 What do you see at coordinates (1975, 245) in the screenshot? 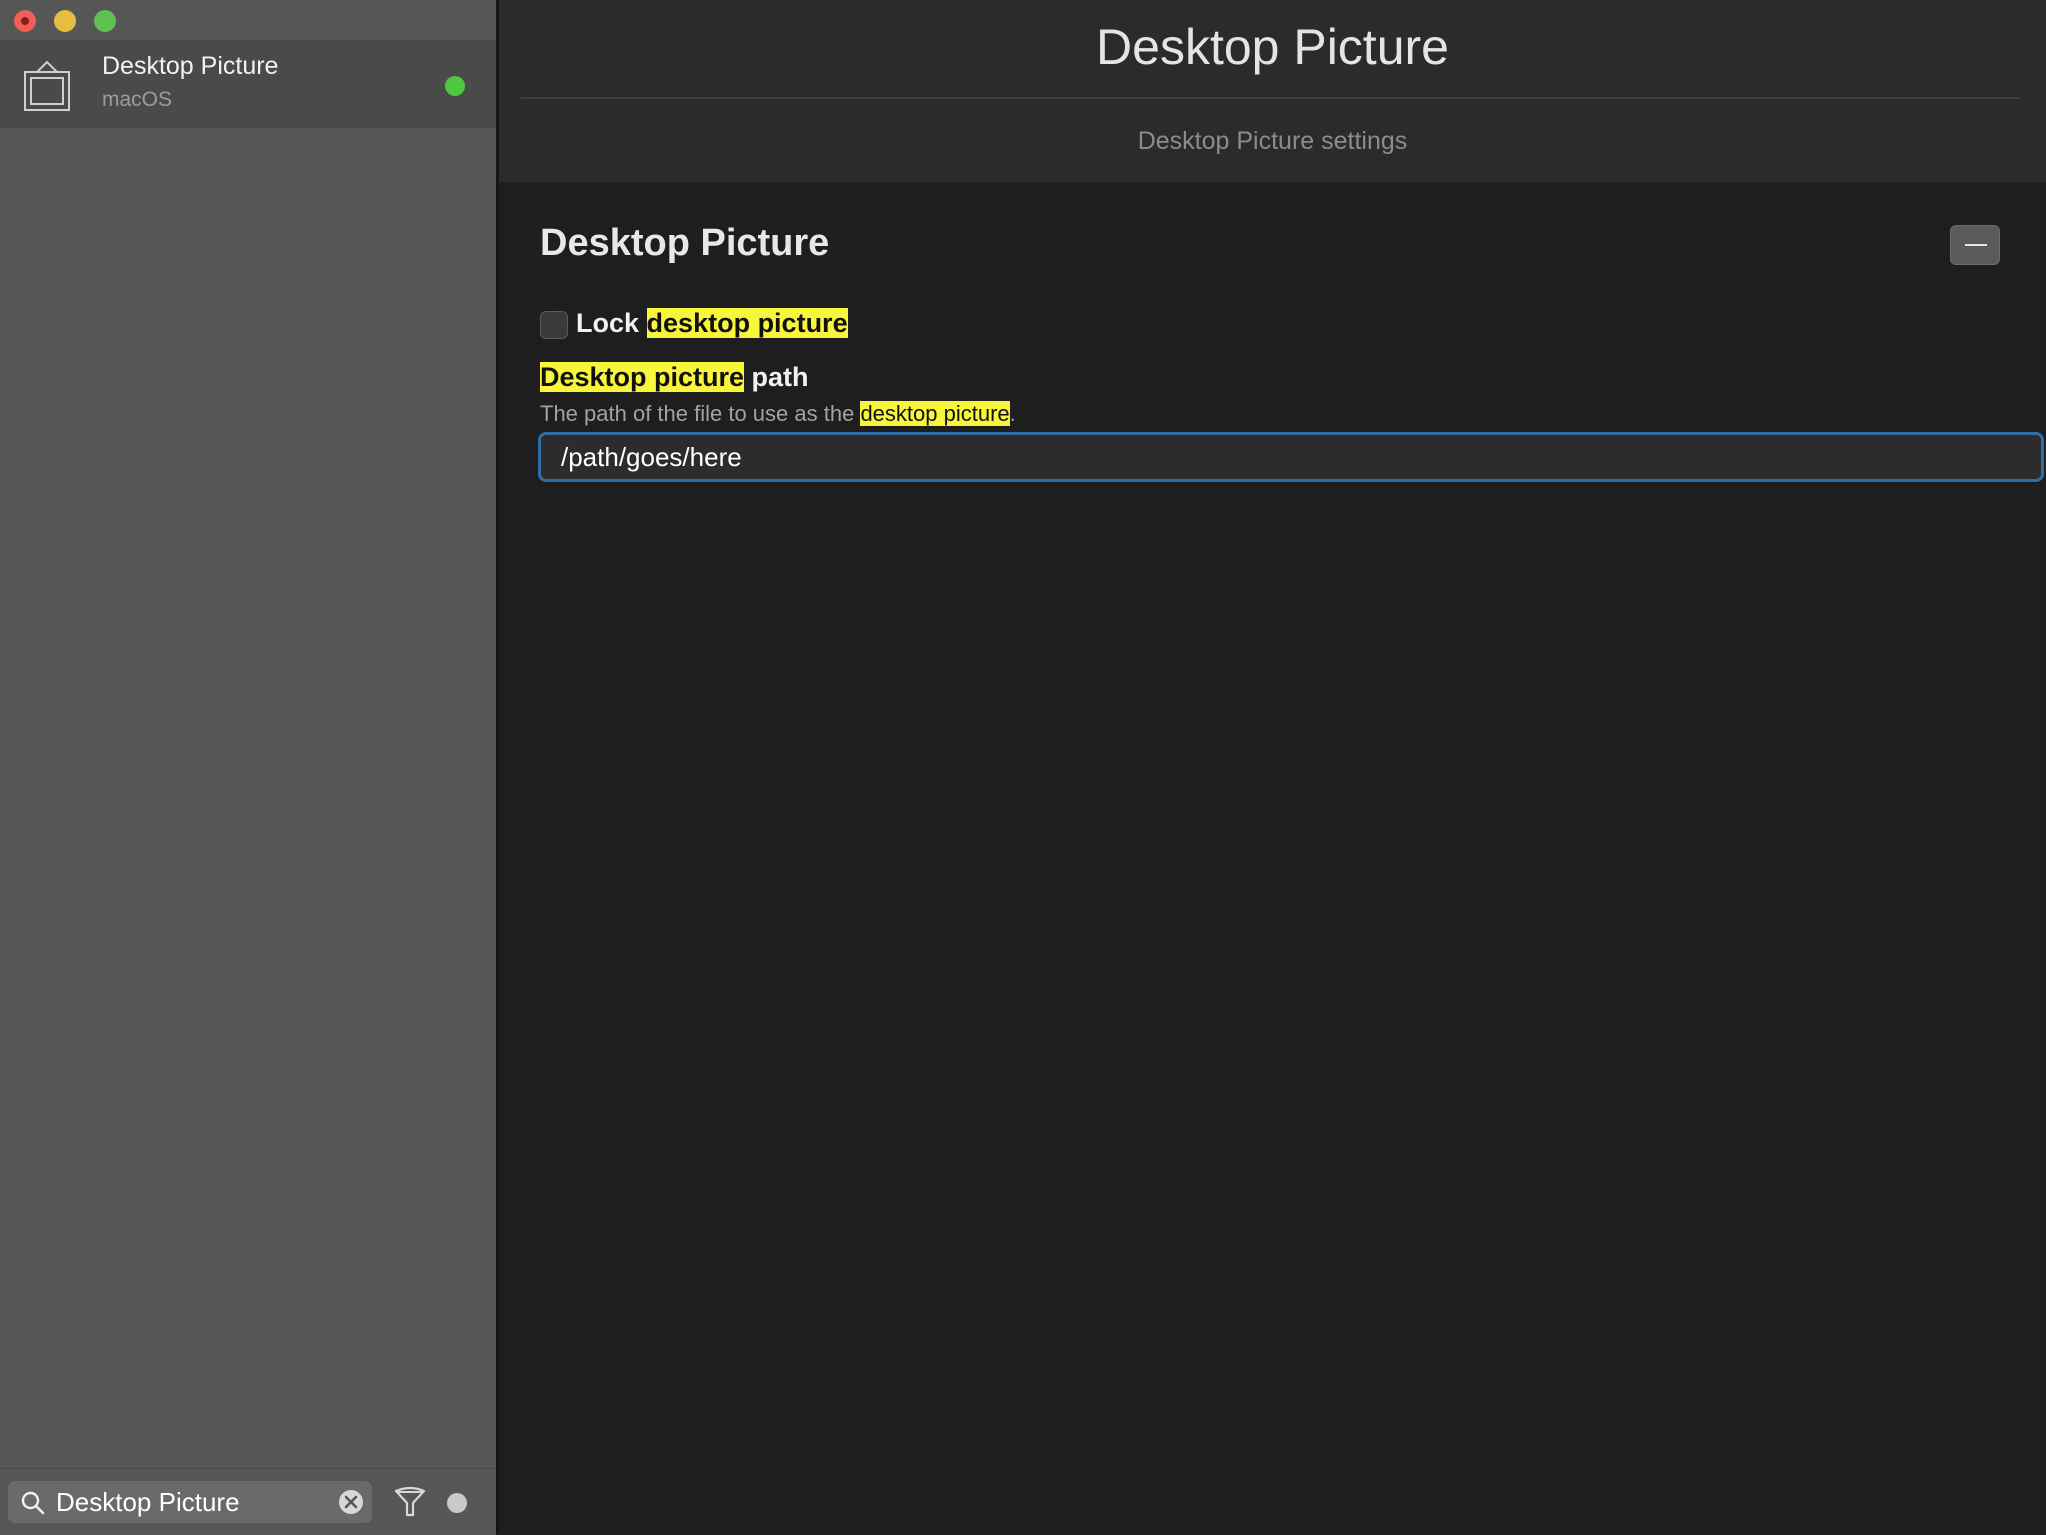
I see `collapse-section-button` at bounding box center [1975, 245].